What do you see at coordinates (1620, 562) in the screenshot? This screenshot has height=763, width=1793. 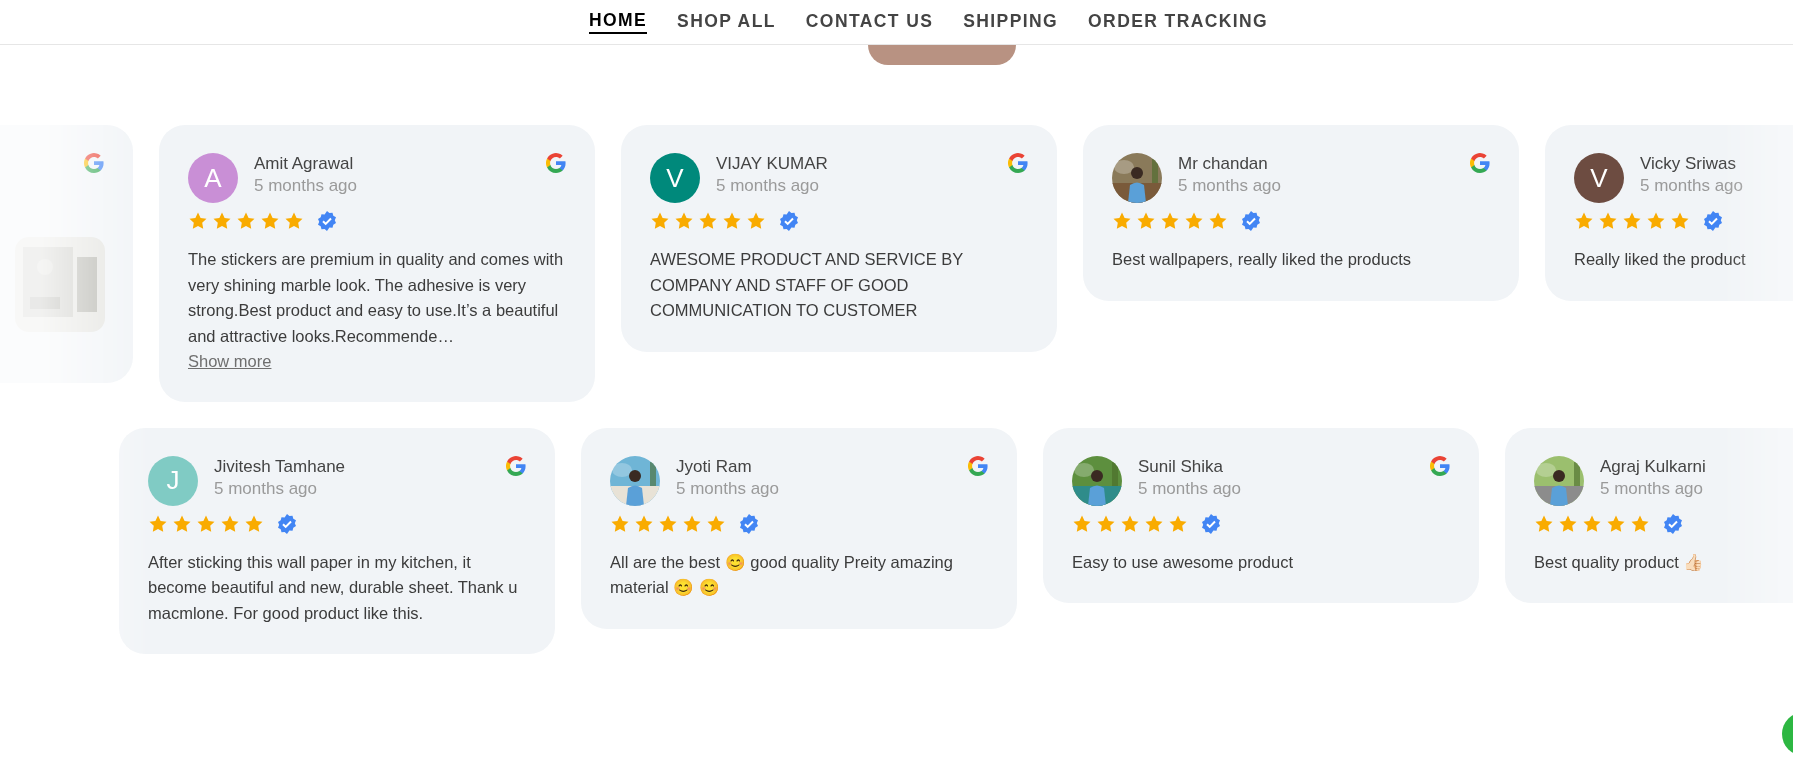 I see `review-text: Best quality product 👍🏻` at bounding box center [1620, 562].